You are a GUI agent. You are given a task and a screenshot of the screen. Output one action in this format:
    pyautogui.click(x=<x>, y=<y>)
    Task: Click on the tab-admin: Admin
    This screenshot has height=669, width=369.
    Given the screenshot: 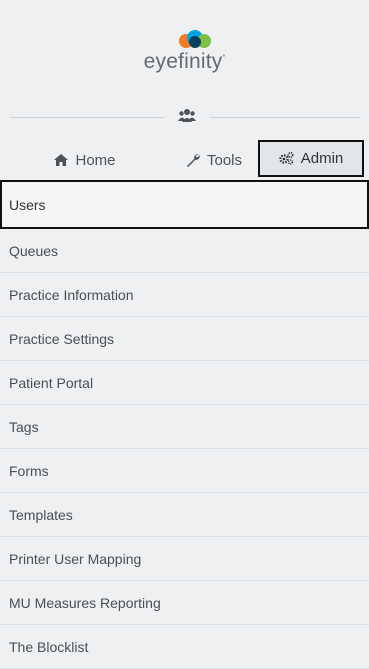 What is the action you would take?
    pyautogui.click(x=311, y=158)
    